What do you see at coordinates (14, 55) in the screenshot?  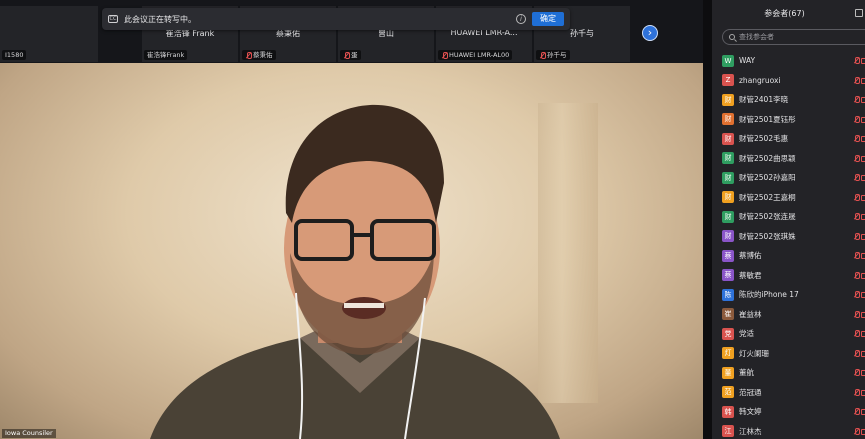 I see `thumbnail-label: I1580` at bounding box center [14, 55].